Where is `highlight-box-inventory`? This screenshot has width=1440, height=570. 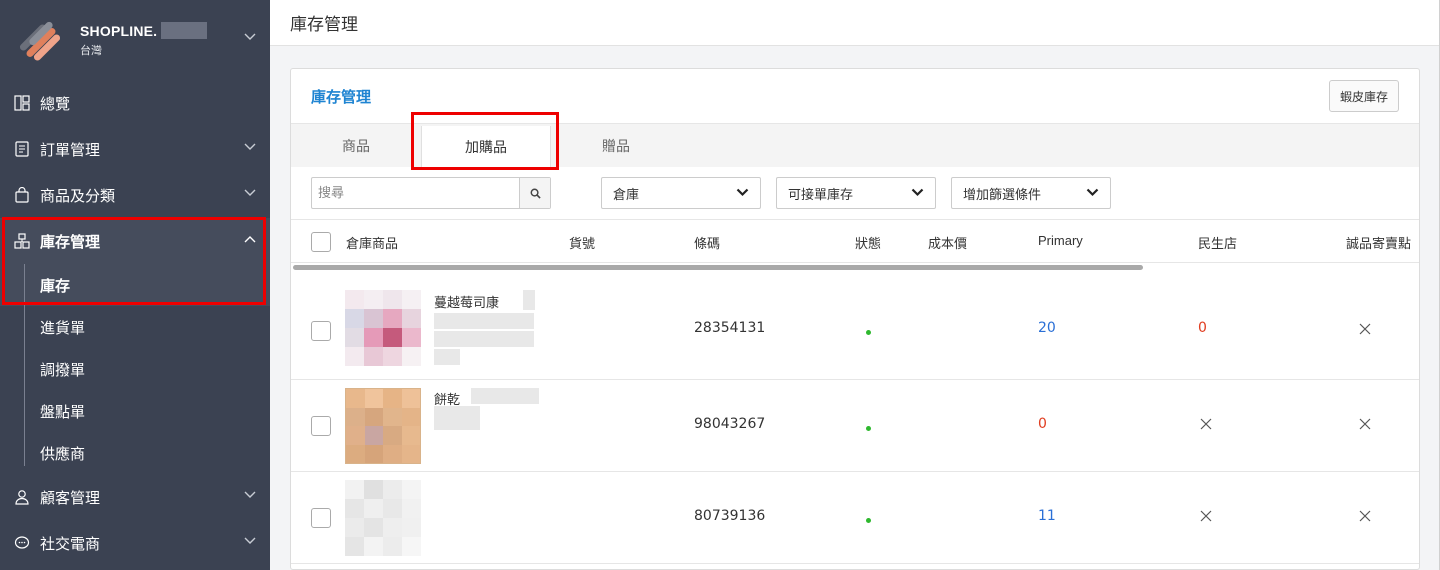
highlight-box-inventory is located at coordinates (134, 261).